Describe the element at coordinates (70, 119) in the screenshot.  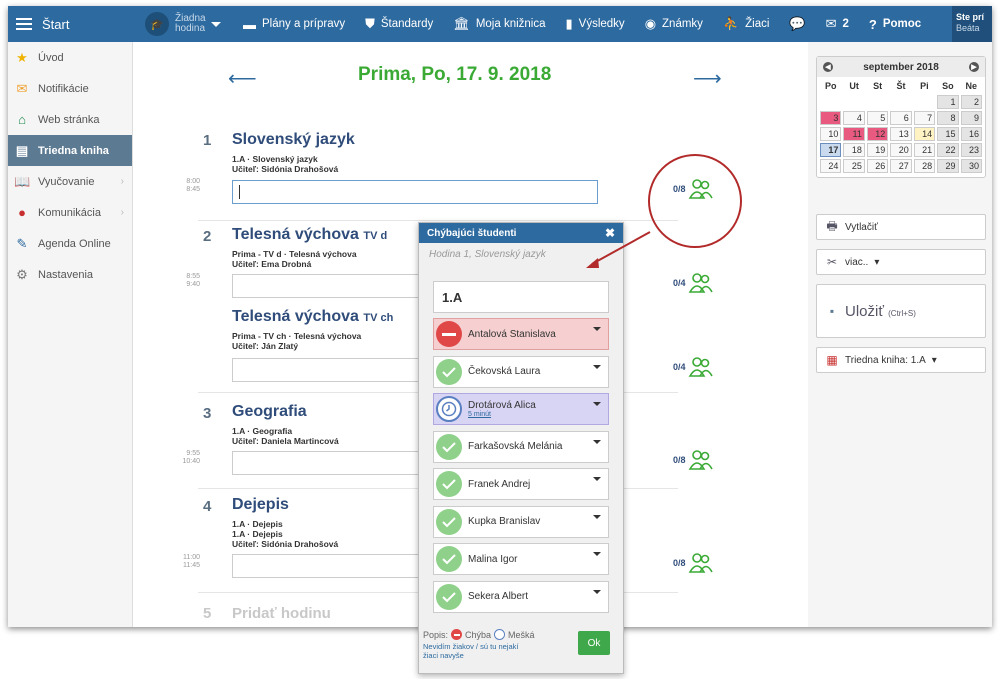
I see `sidebar-item-web: ⌂ Web stránka` at that location.